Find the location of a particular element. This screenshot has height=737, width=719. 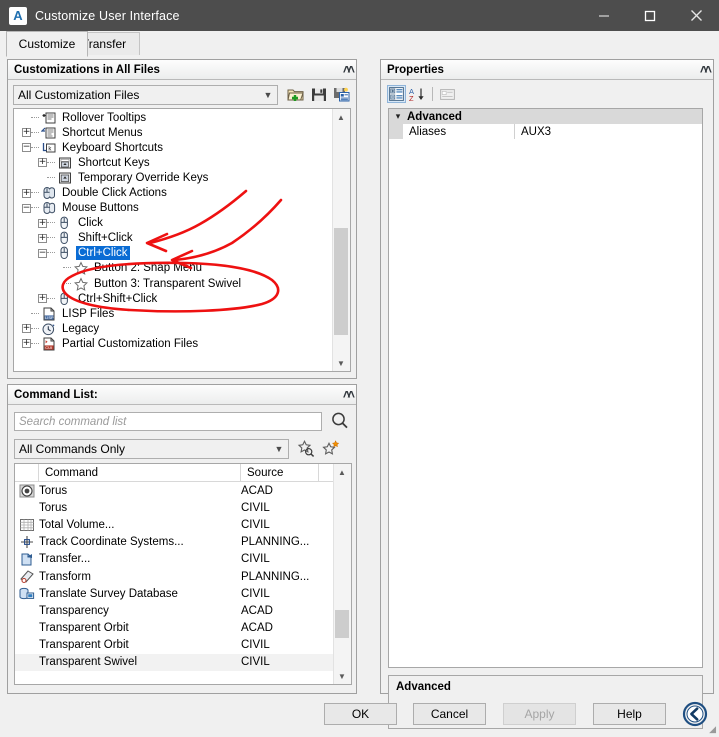

table-row: Total Volume... CIVIL is located at coordinates (183, 524).